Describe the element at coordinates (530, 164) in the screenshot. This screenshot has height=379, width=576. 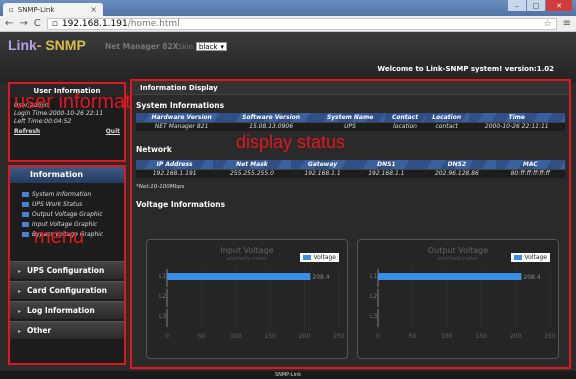
I see `table-header: MAC` at that location.